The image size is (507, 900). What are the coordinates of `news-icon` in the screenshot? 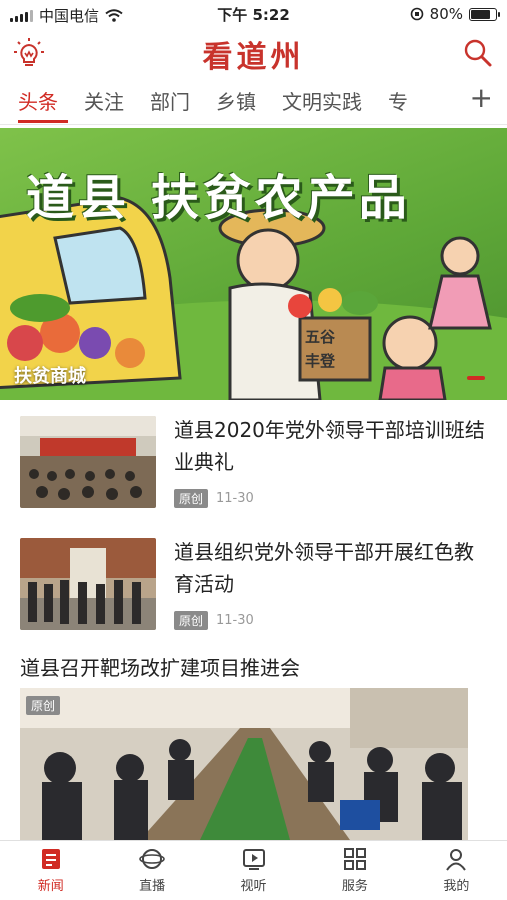 It's located at (50, 859).